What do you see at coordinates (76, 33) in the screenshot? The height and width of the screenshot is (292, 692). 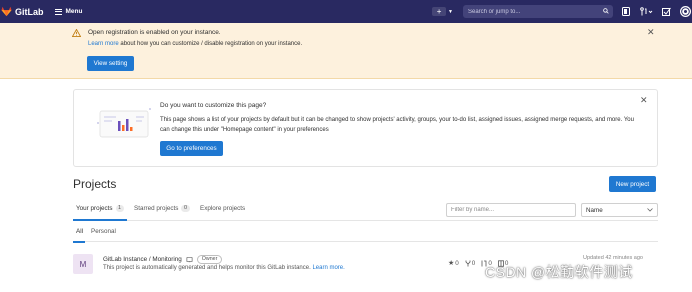 I see `warning-icon` at bounding box center [76, 33].